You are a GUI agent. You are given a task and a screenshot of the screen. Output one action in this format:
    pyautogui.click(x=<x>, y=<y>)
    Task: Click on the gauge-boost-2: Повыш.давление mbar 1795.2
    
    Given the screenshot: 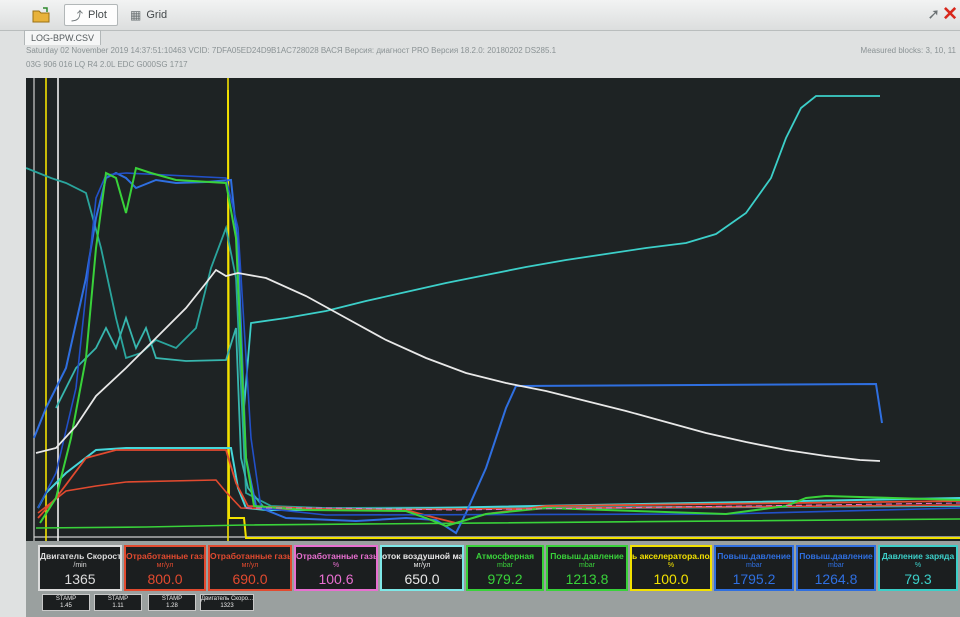 What is the action you would take?
    pyautogui.click(x=754, y=568)
    